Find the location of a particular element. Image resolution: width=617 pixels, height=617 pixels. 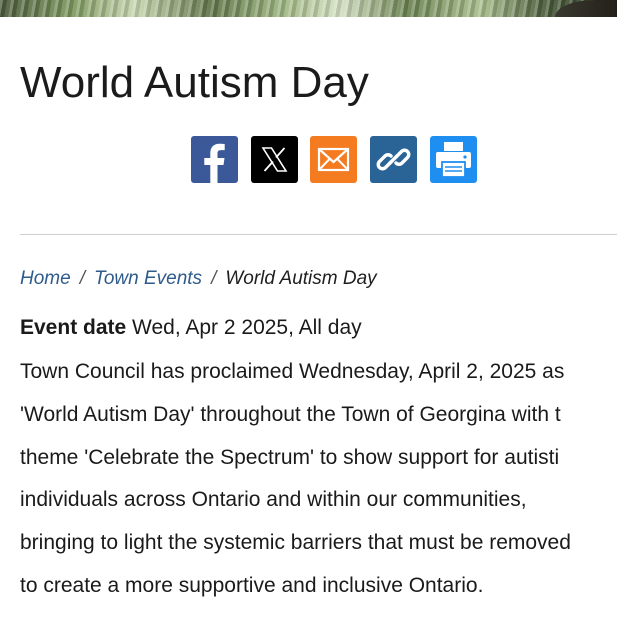

breadcrumb-current: World Autism Day is located at coordinates (301, 278).